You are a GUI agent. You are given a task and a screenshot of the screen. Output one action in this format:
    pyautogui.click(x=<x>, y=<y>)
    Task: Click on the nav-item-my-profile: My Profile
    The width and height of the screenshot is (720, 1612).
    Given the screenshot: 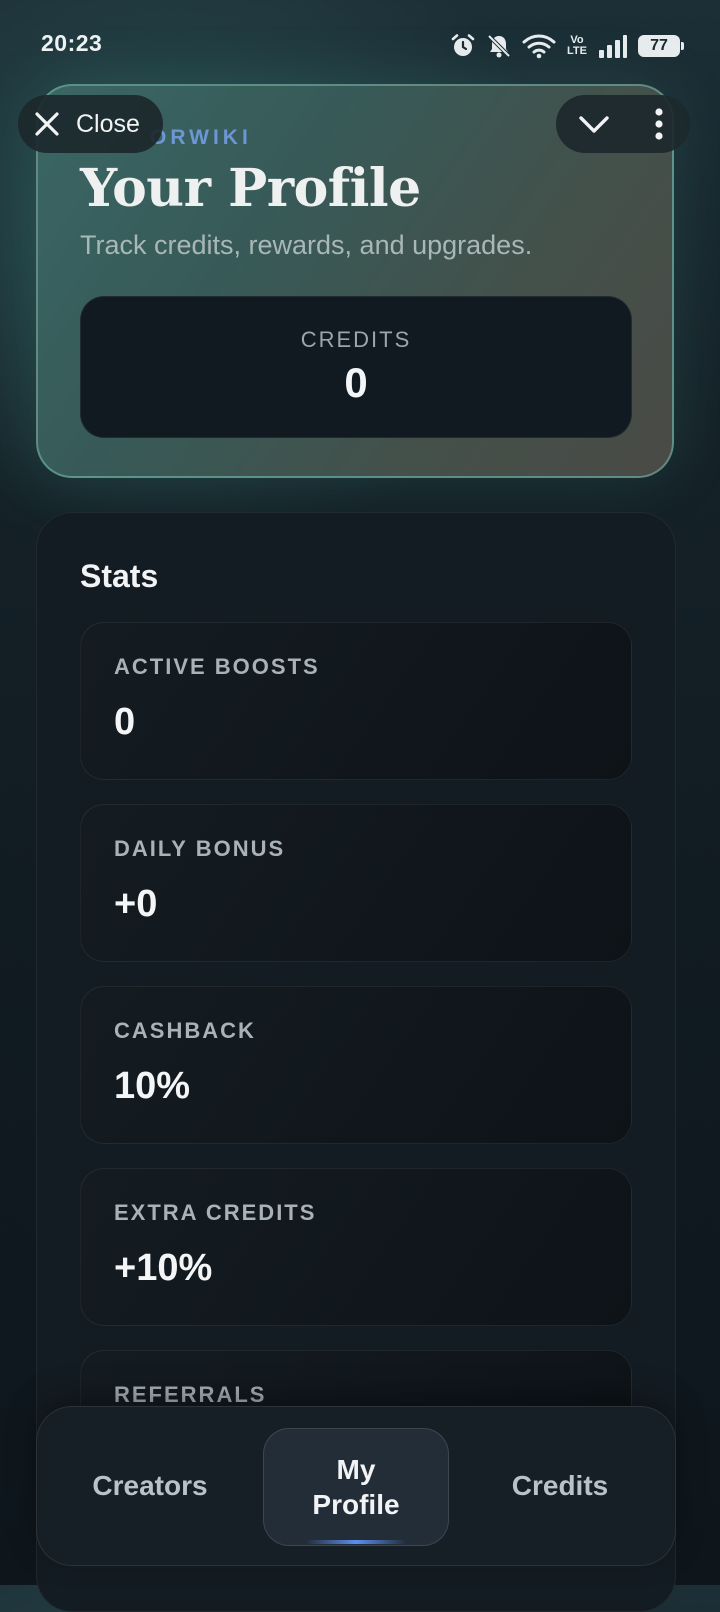 What is the action you would take?
    pyautogui.click(x=356, y=1487)
    